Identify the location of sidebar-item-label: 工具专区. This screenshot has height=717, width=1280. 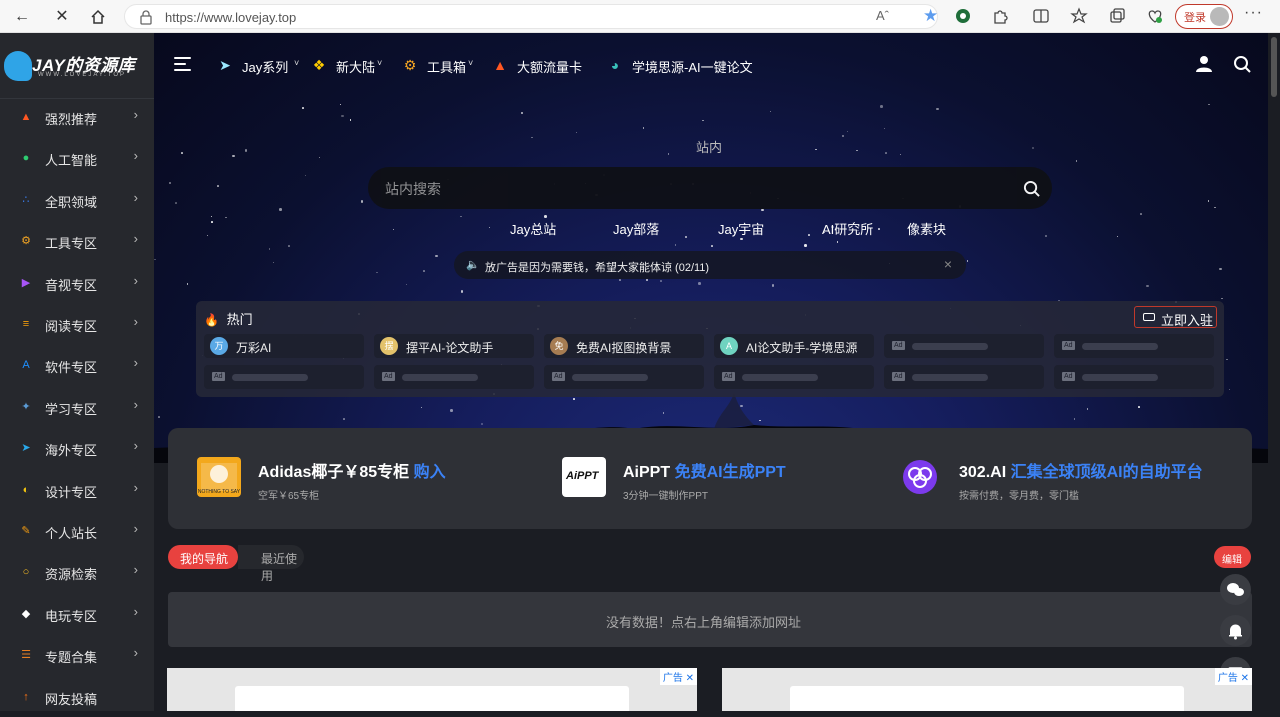
(71, 244).